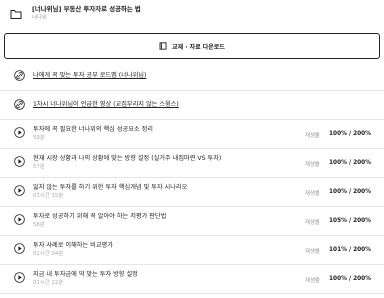  What do you see at coordinates (85, 274) in the screenshot?
I see `item-title: 지금 내 투자금에 딱 맞는 투자 방향 설정` at bounding box center [85, 274].